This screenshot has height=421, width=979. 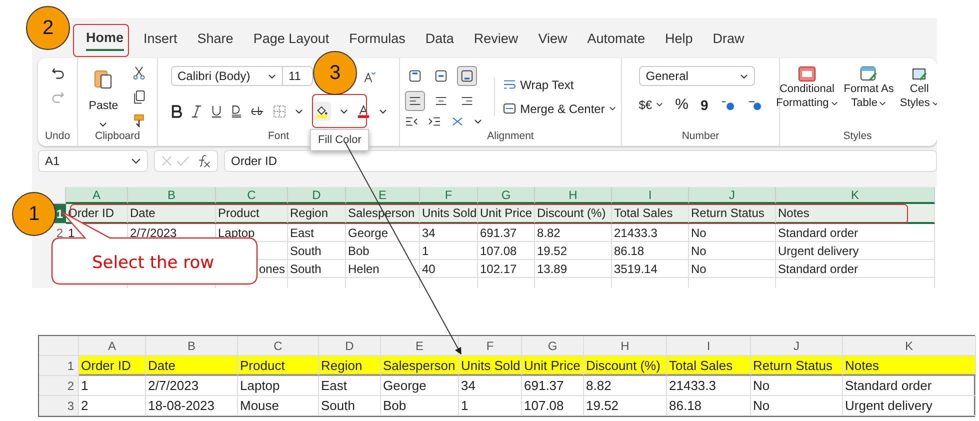 I want to click on group-label: Styles, so click(x=857, y=136).